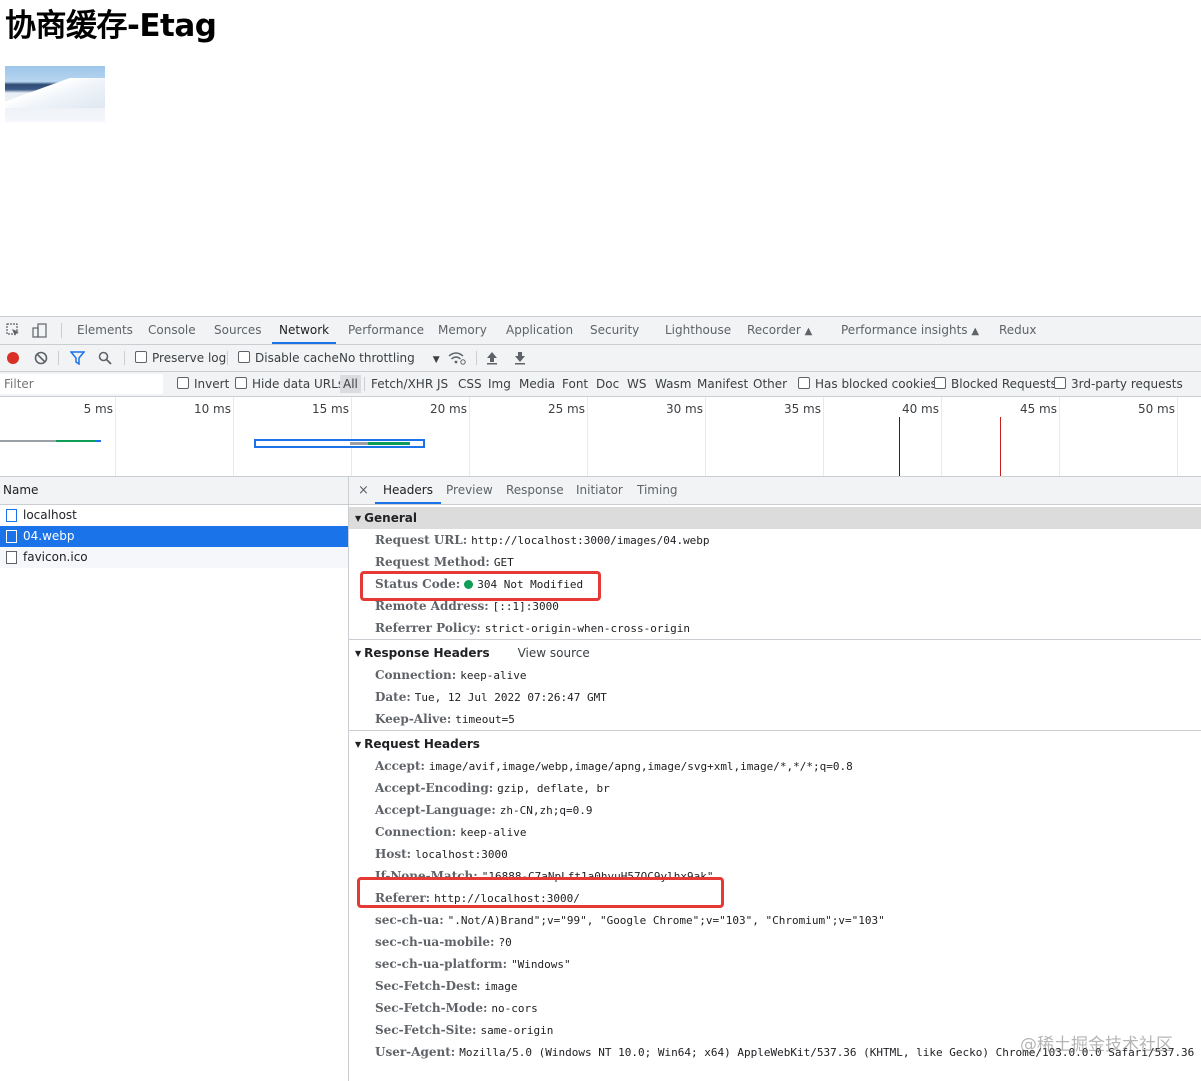  I want to click on dom-content-loaded-marker, so click(899, 446).